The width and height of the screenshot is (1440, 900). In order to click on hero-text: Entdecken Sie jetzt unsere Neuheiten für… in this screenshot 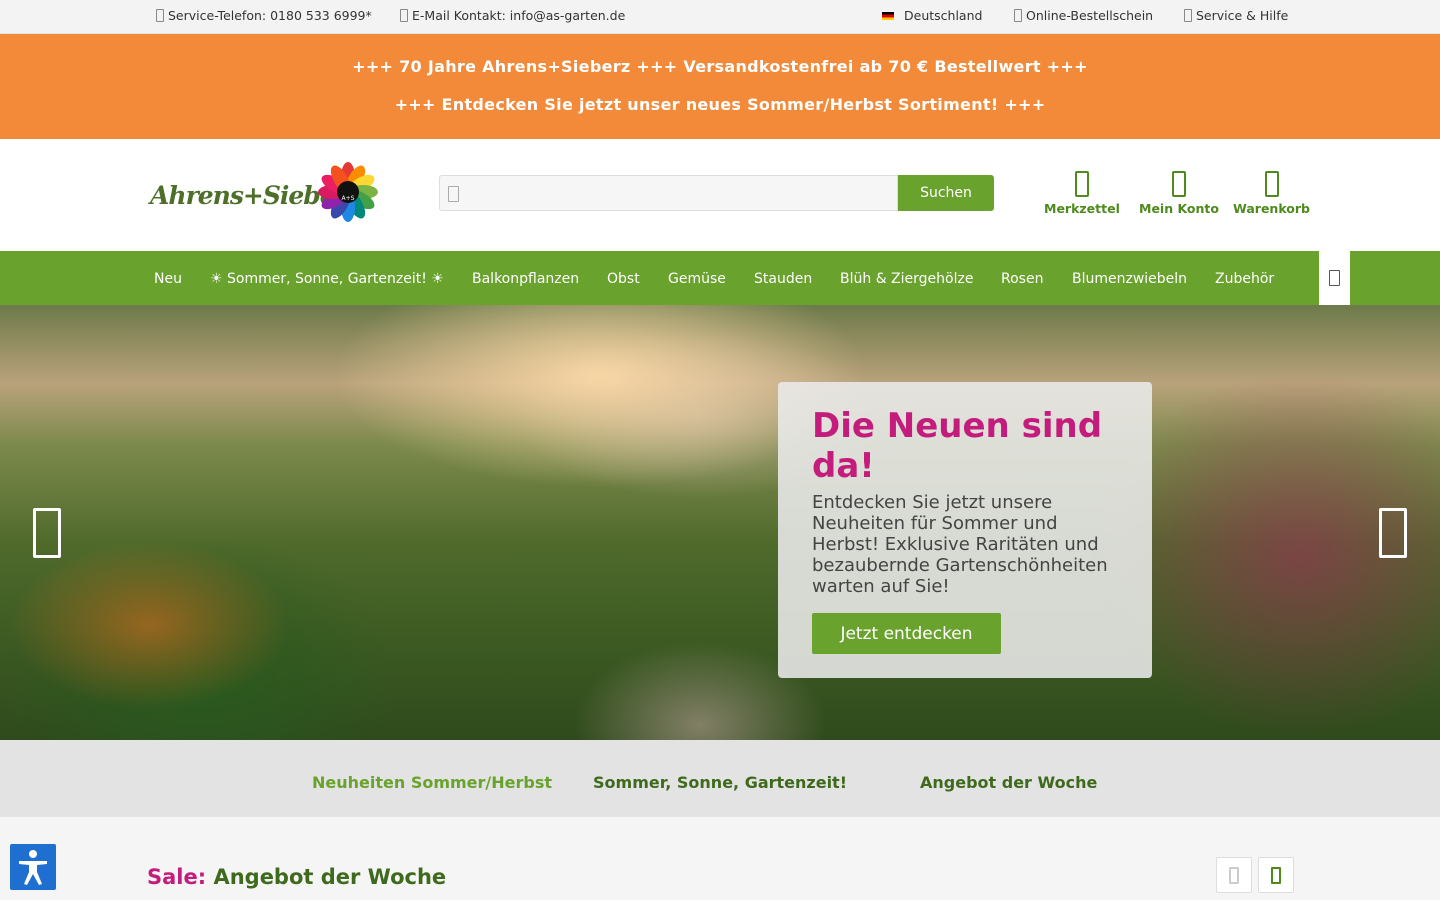, I will do `click(960, 544)`.